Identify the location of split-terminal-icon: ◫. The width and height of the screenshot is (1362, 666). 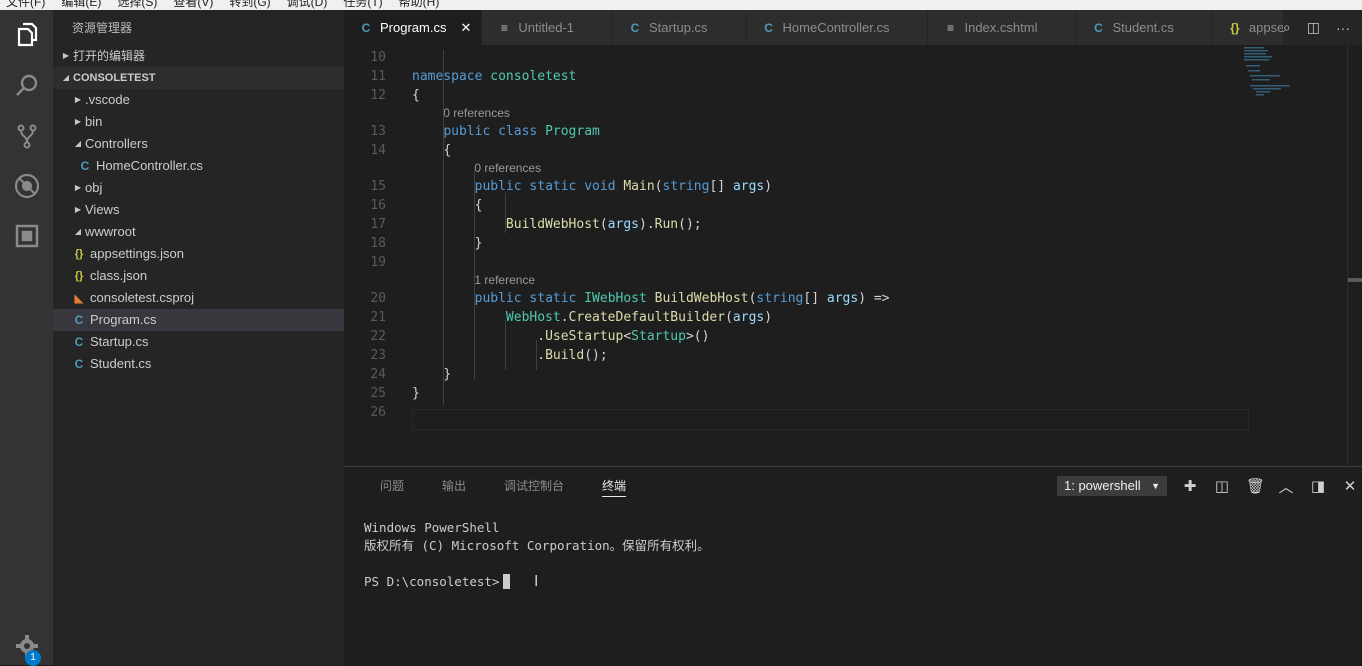
(1222, 486).